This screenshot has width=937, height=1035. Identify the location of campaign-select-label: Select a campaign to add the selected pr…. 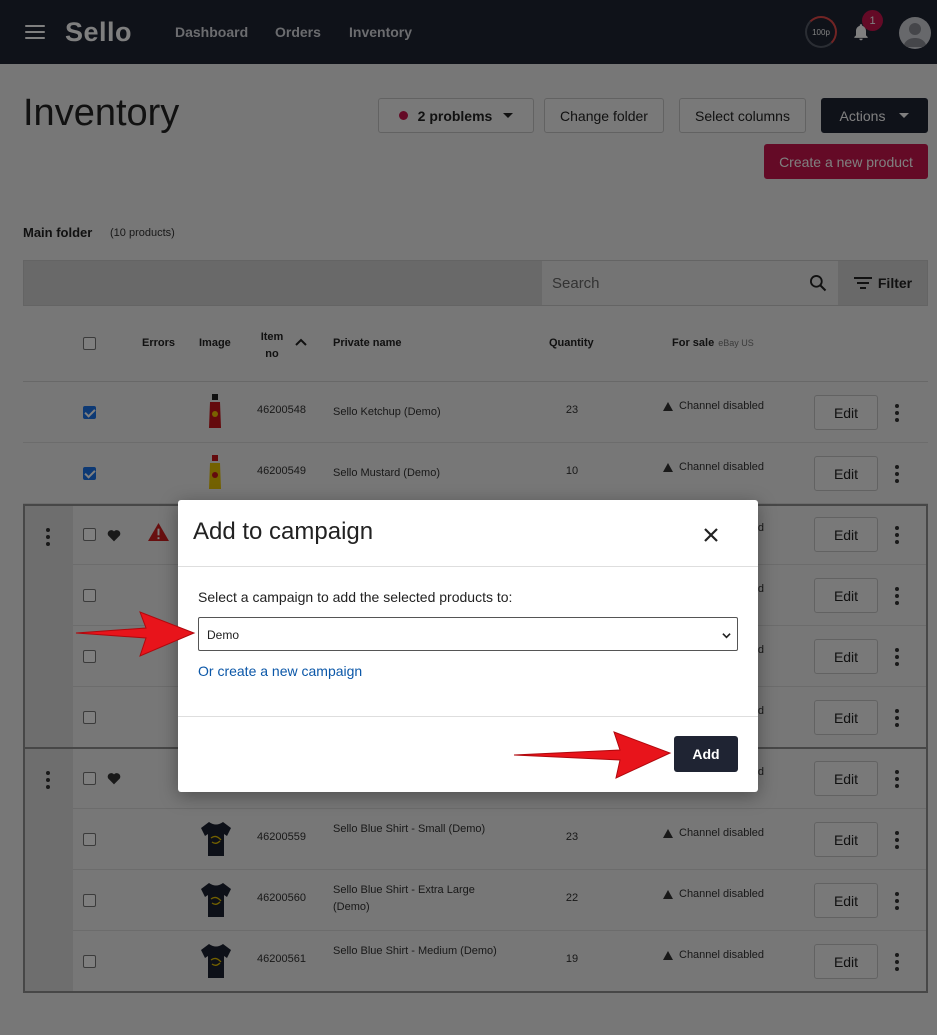
(355, 597).